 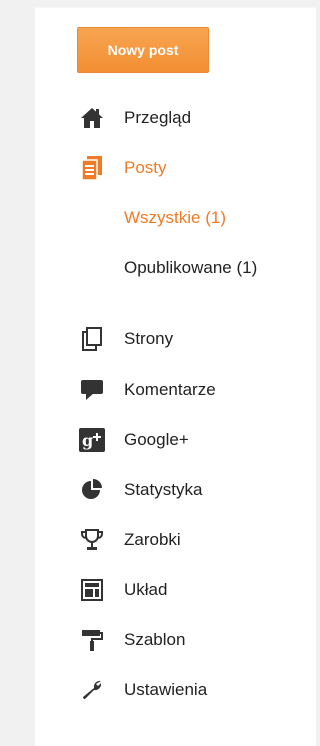 What do you see at coordinates (92, 690) in the screenshot?
I see `wrench-icon` at bounding box center [92, 690].